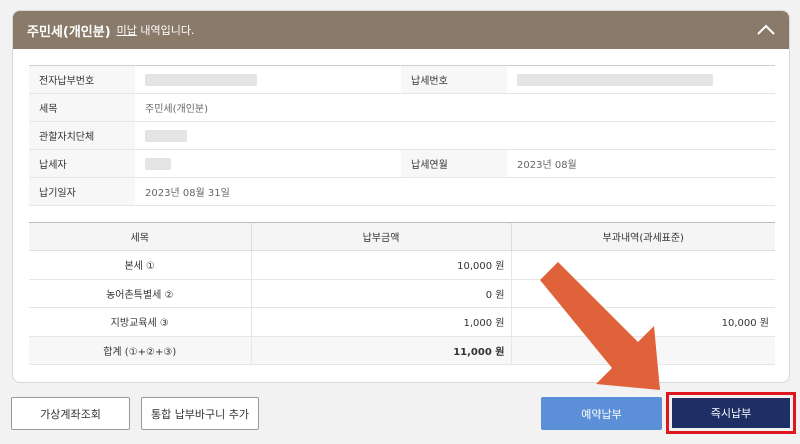 The height and width of the screenshot is (444, 800). What do you see at coordinates (140, 236) in the screenshot?
I see `col-header-item: 세목` at bounding box center [140, 236].